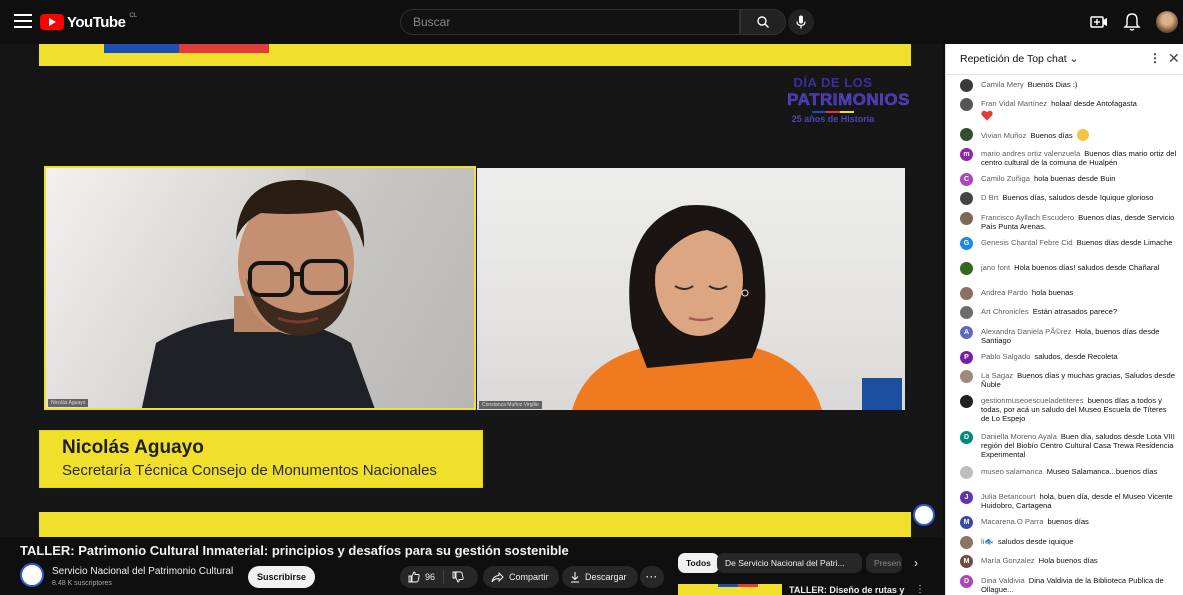 The width and height of the screenshot is (1183, 595). I want to click on logo-text: YouTube, so click(96, 22).